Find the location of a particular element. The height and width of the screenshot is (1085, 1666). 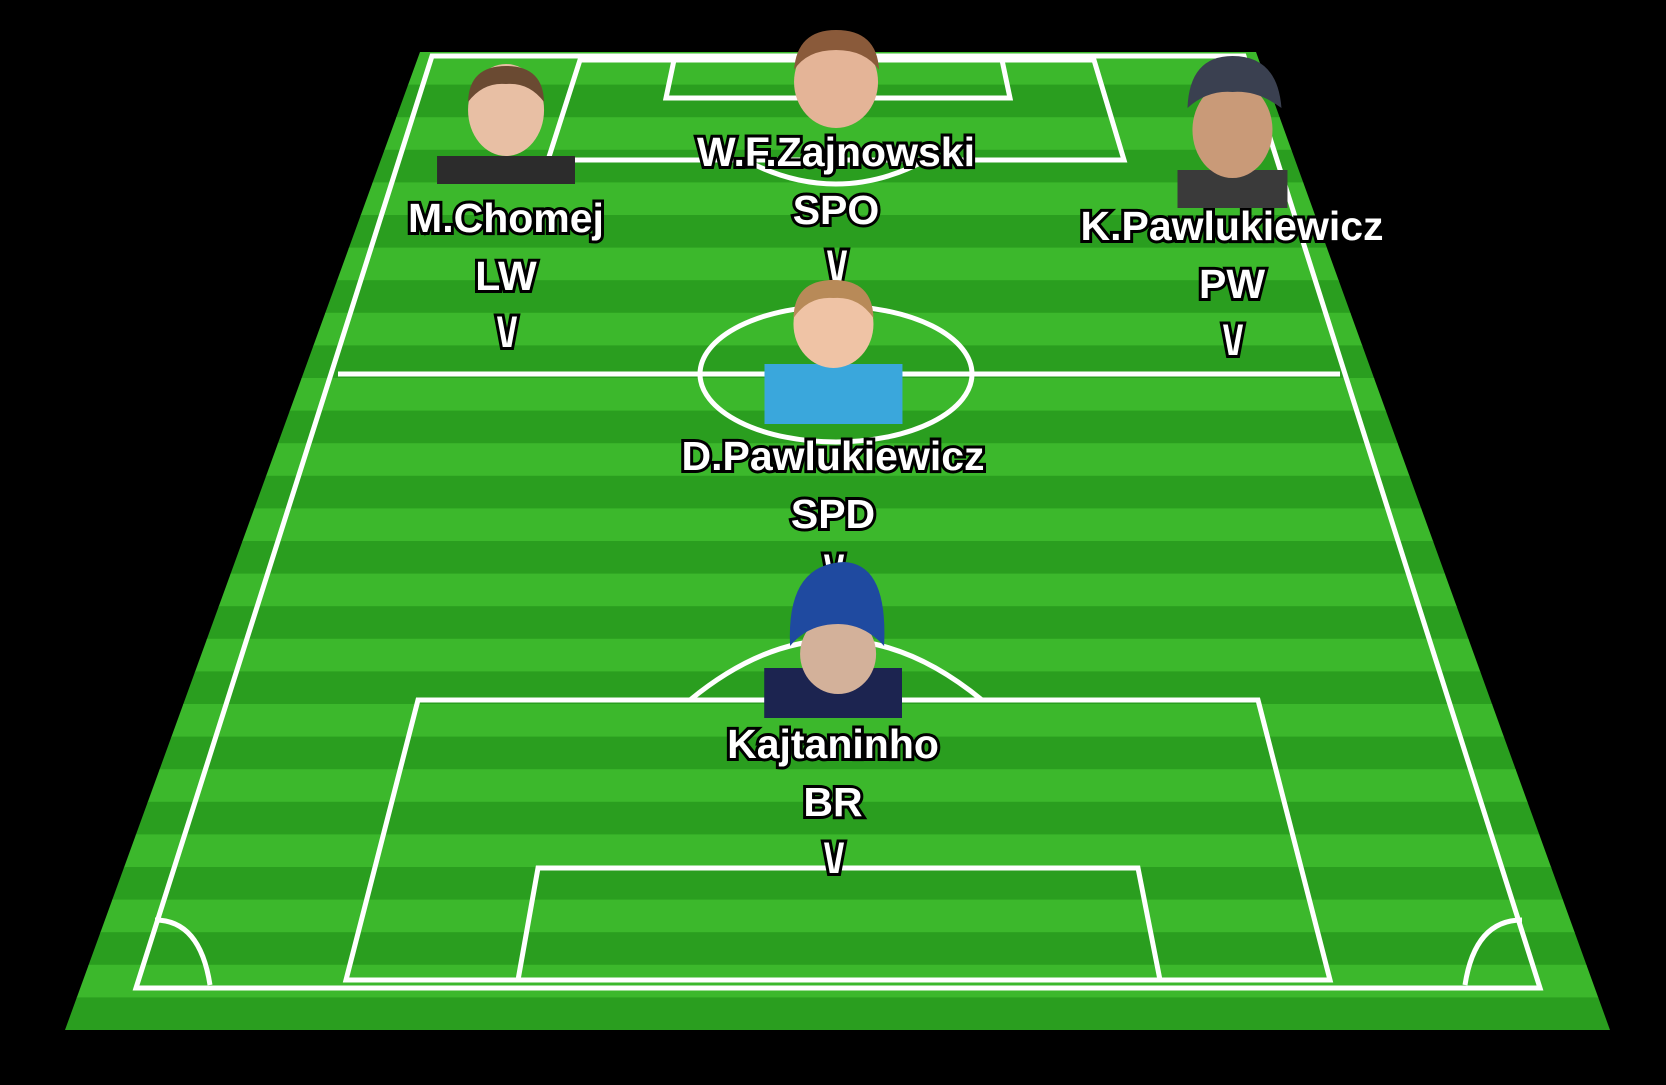

player-name: D.Pawlukiewicz is located at coordinates (832, 456).